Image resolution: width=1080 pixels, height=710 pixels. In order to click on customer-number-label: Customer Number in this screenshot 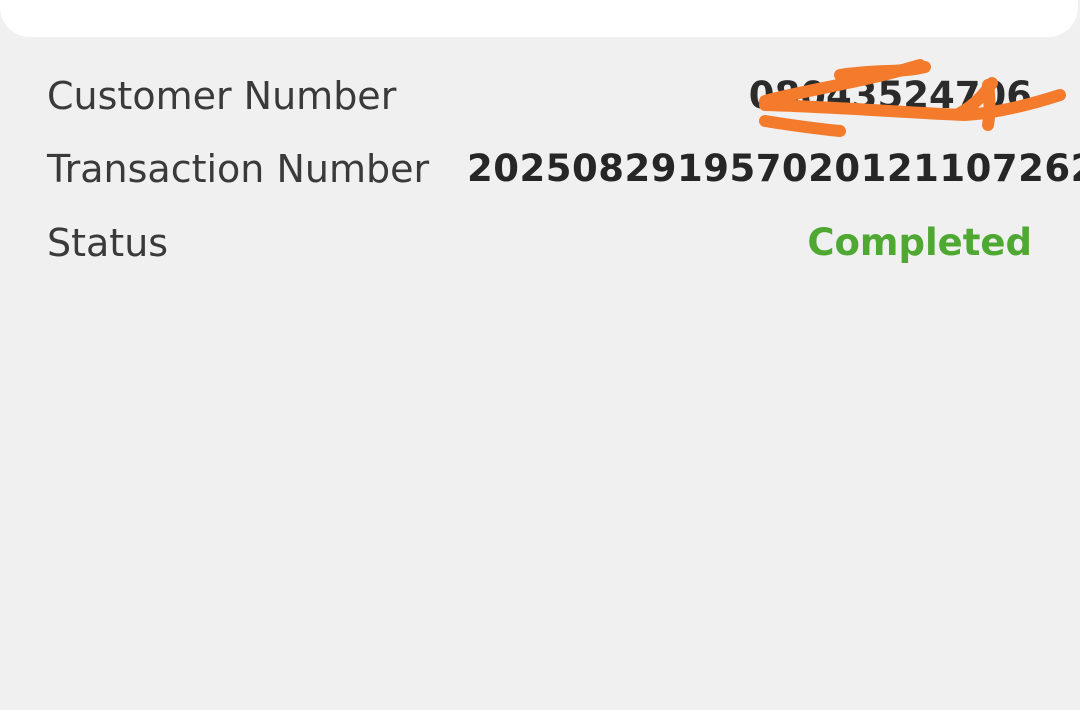, I will do `click(222, 96)`.